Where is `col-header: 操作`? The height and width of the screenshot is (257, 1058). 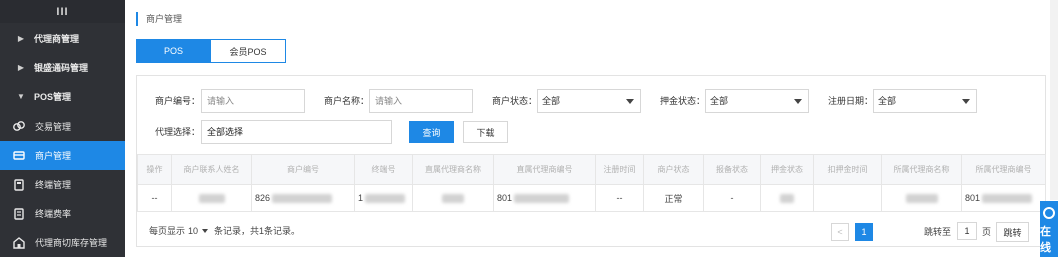 col-header: 操作 is located at coordinates (154, 169).